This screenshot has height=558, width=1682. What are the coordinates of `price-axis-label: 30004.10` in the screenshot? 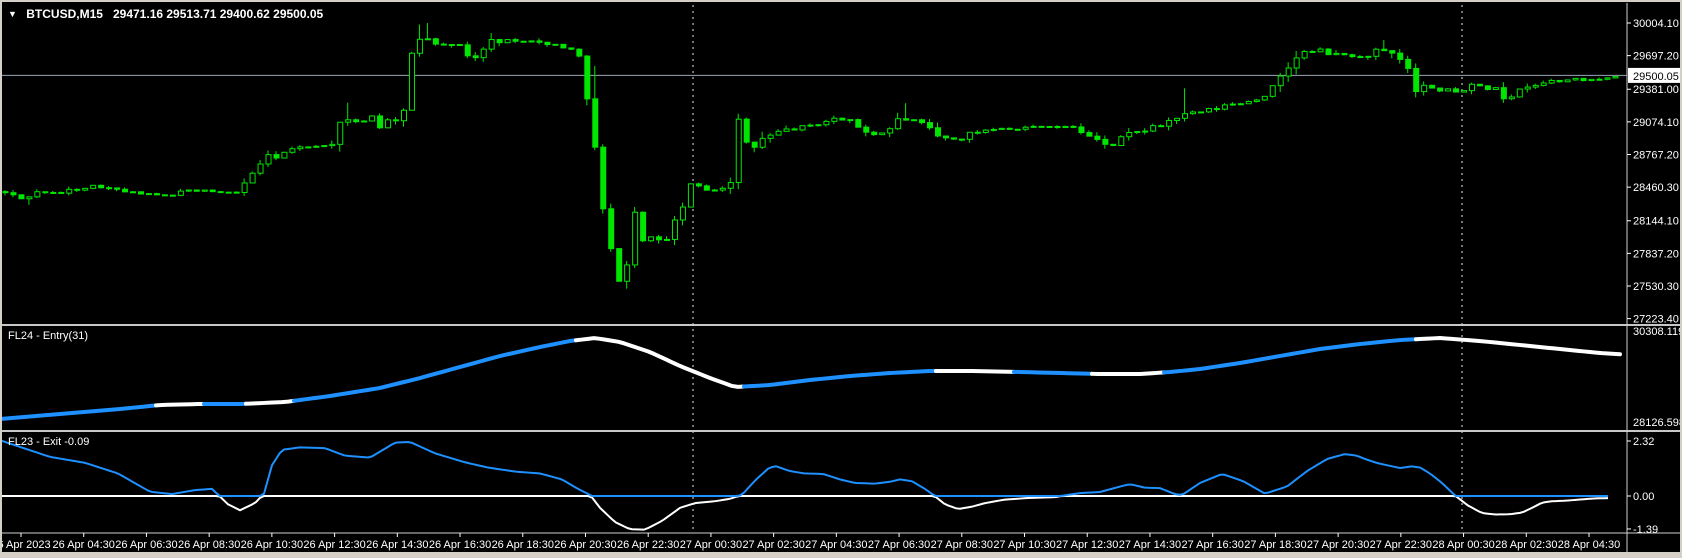 It's located at (1656, 24).